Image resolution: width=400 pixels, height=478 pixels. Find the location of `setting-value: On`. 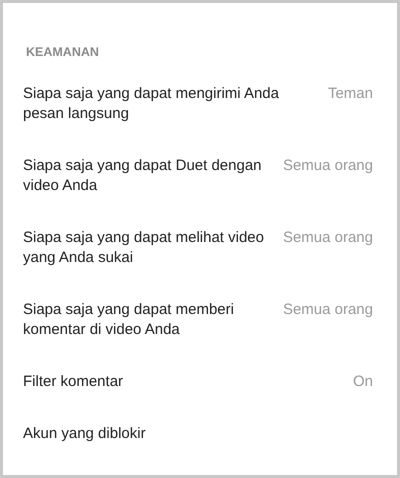

setting-value: On is located at coordinates (362, 382).